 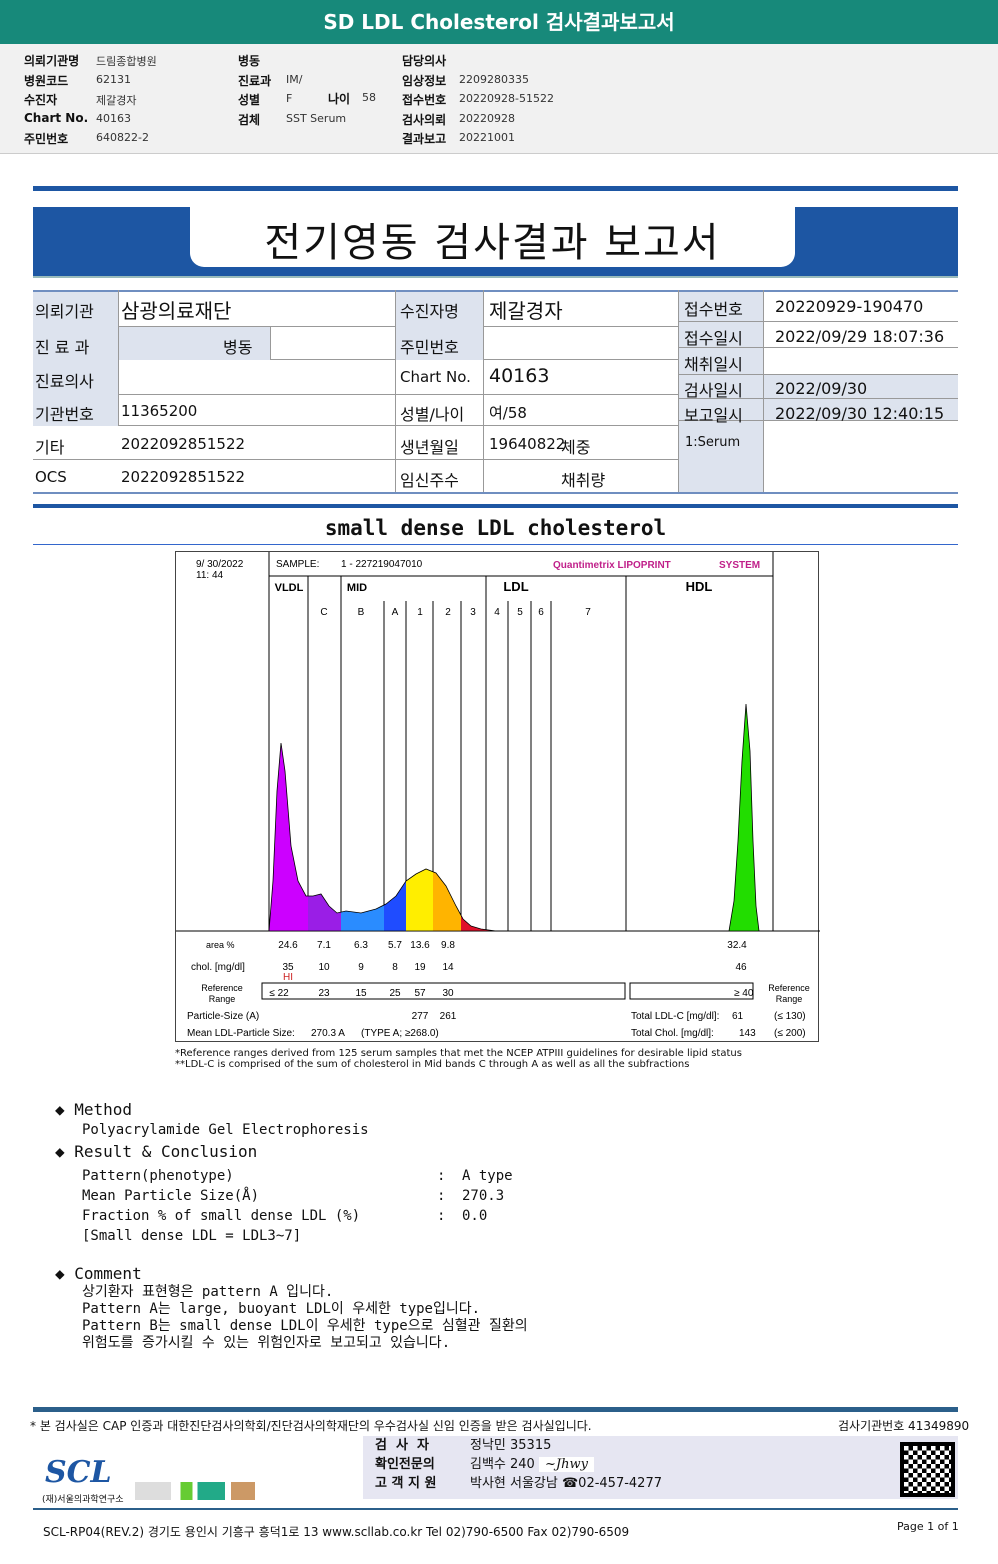 I want to click on label: OCS, so click(x=51, y=477).